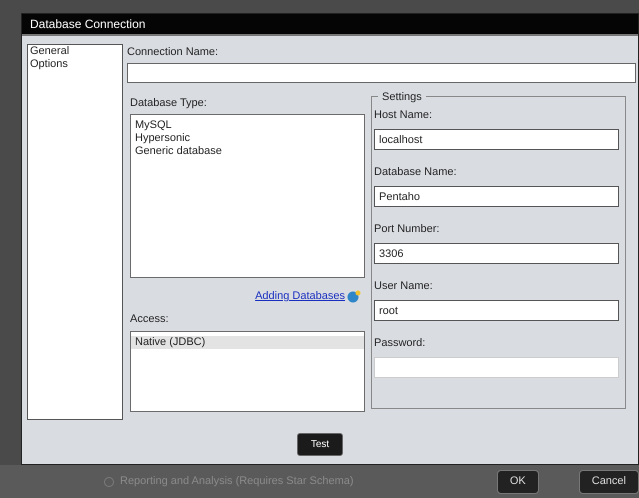 The height and width of the screenshot is (498, 639). What do you see at coordinates (402, 97) in the screenshot?
I see `group-title: Settings` at bounding box center [402, 97].